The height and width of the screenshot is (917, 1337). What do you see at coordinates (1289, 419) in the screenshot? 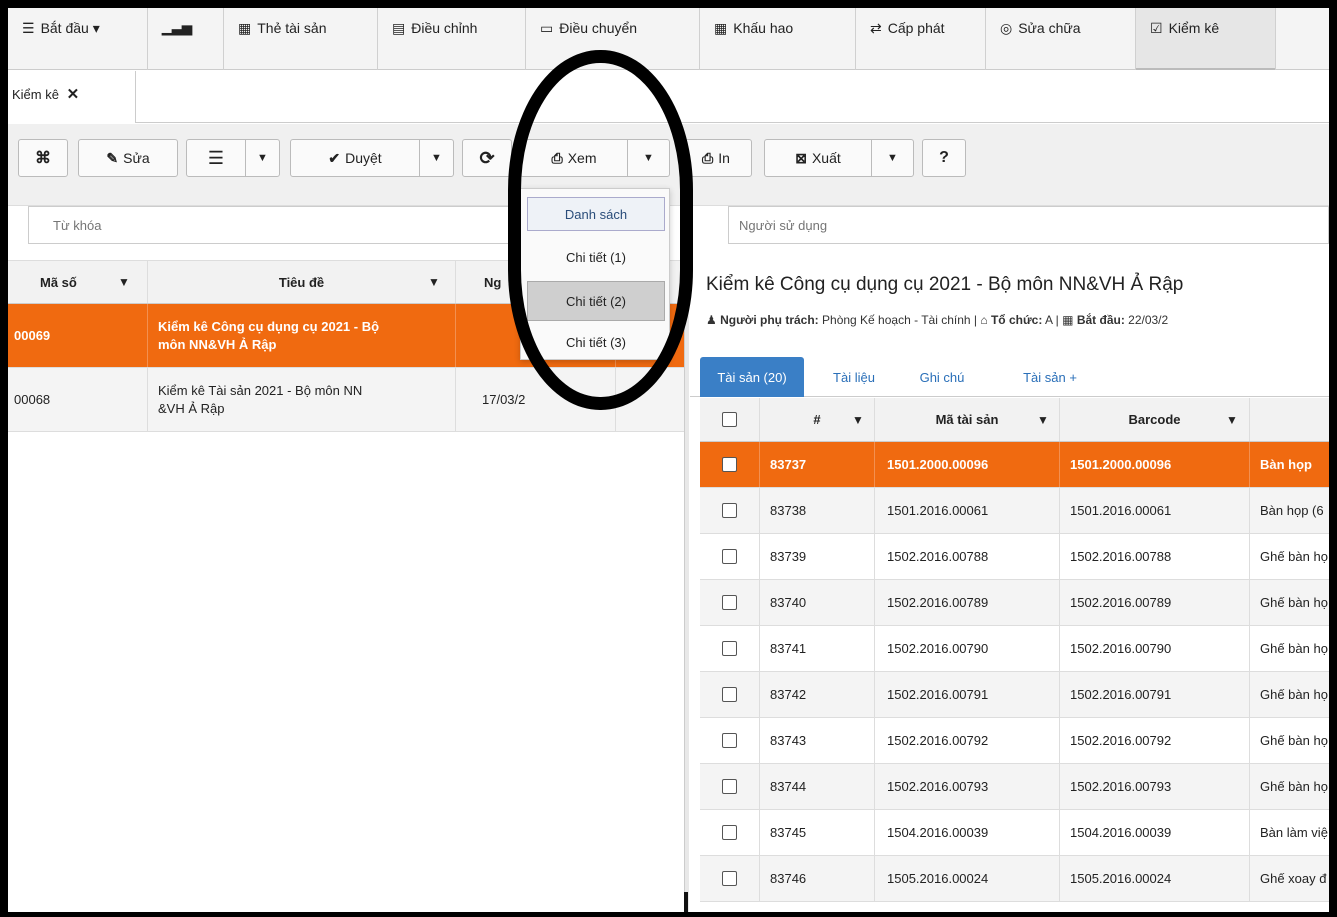
I see `header-name` at bounding box center [1289, 419].